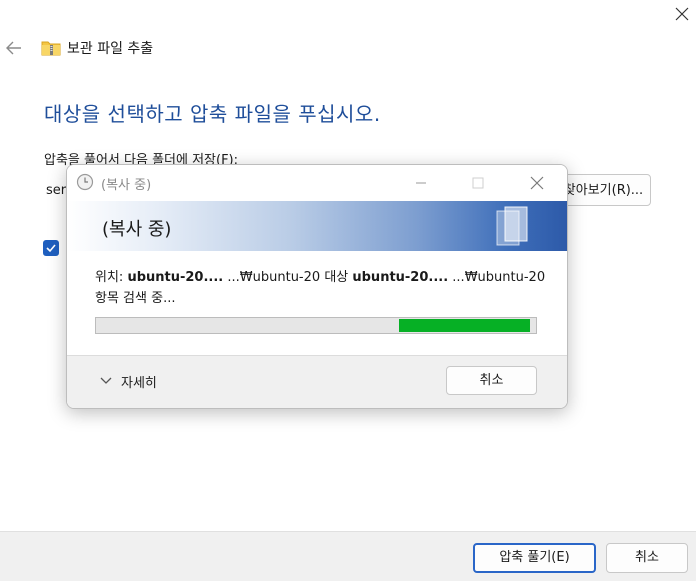  Describe the element at coordinates (109, 277) in the screenshot. I see `location-prefix: 위치:` at that location.